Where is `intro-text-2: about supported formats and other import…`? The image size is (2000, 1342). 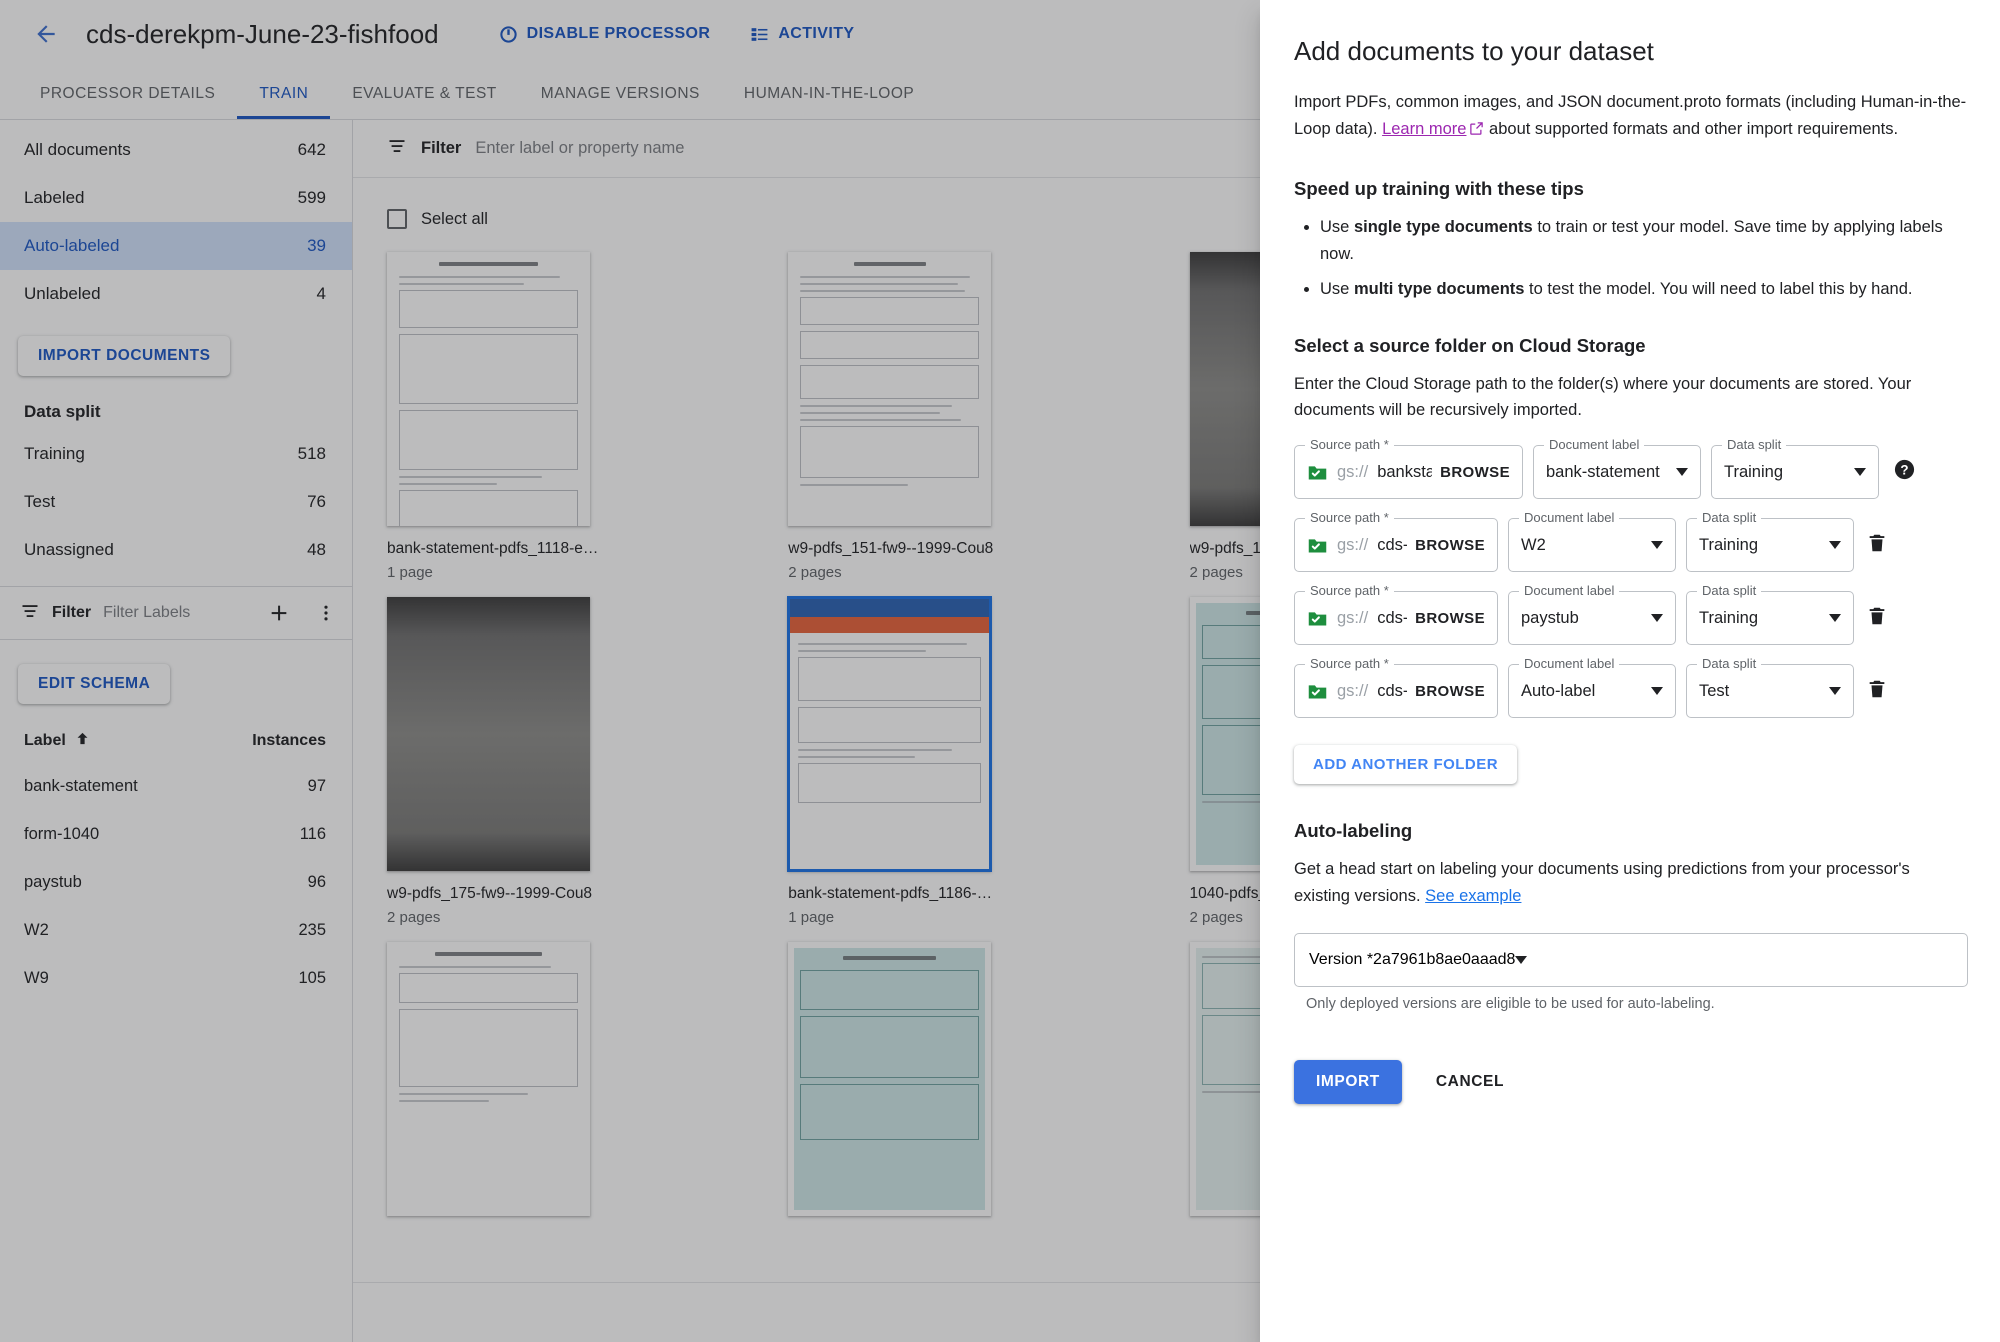
intro-text-2: about supported formats and other import… is located at coordinates (1691, 128).